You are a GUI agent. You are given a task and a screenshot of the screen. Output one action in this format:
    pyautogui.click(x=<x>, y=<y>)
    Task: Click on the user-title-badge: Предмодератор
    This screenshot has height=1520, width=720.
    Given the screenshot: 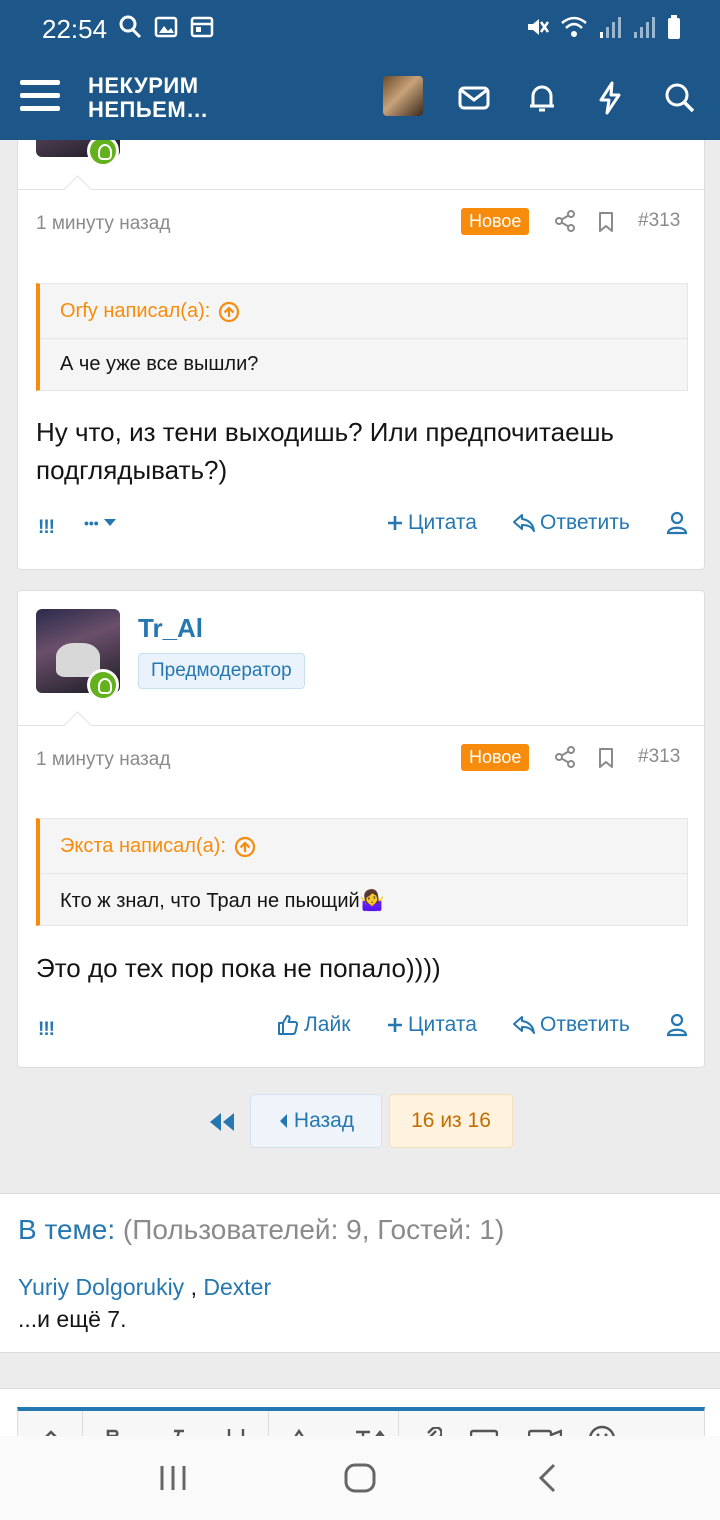 What is the action you would take?
    pyautogui.click(x=221, y=671)
    